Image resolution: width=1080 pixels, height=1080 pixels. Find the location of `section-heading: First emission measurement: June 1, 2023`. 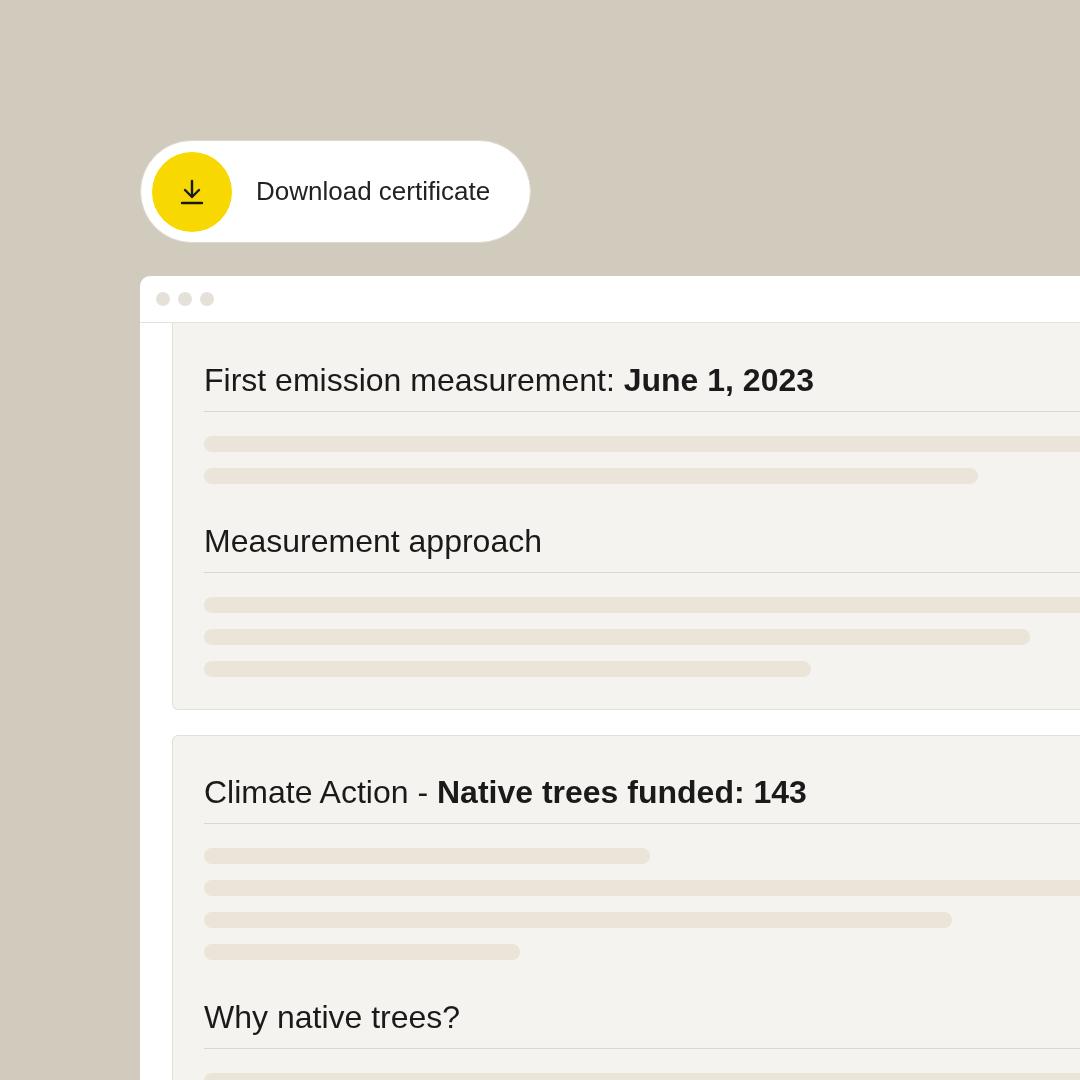

section-heading: First emission measurement: June 1, 2023 is located at coordinates (642, 386).